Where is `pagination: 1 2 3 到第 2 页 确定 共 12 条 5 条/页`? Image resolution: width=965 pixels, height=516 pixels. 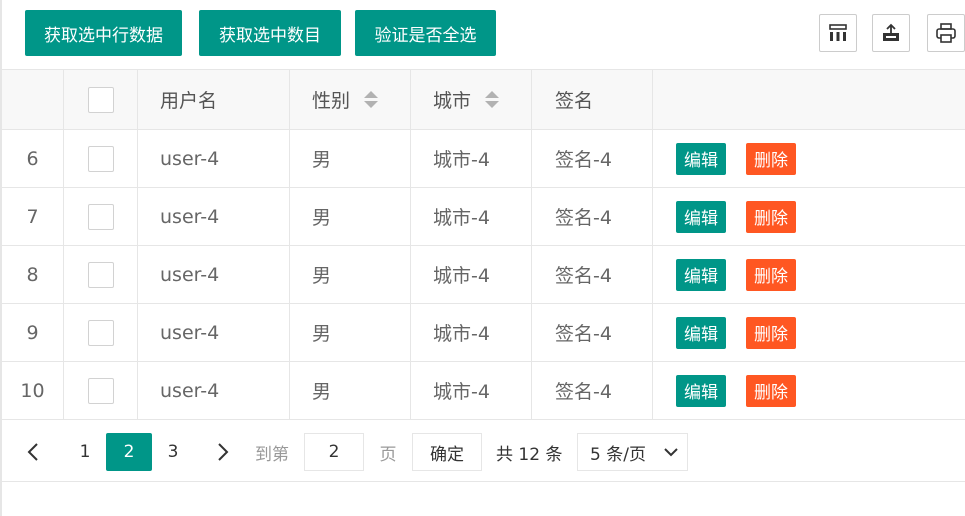
pagination: 1 2 3 到第 2 页 确定 共 12 条 5 条/页 is located at coordinates (483, 452).